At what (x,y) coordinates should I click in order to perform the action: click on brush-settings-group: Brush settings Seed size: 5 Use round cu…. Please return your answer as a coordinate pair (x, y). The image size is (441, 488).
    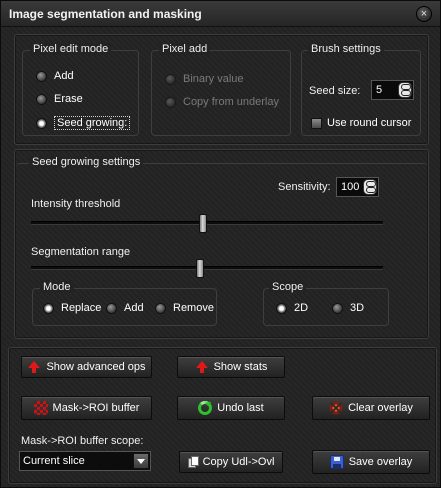
    Looking at the image, I should click on (361, 89).